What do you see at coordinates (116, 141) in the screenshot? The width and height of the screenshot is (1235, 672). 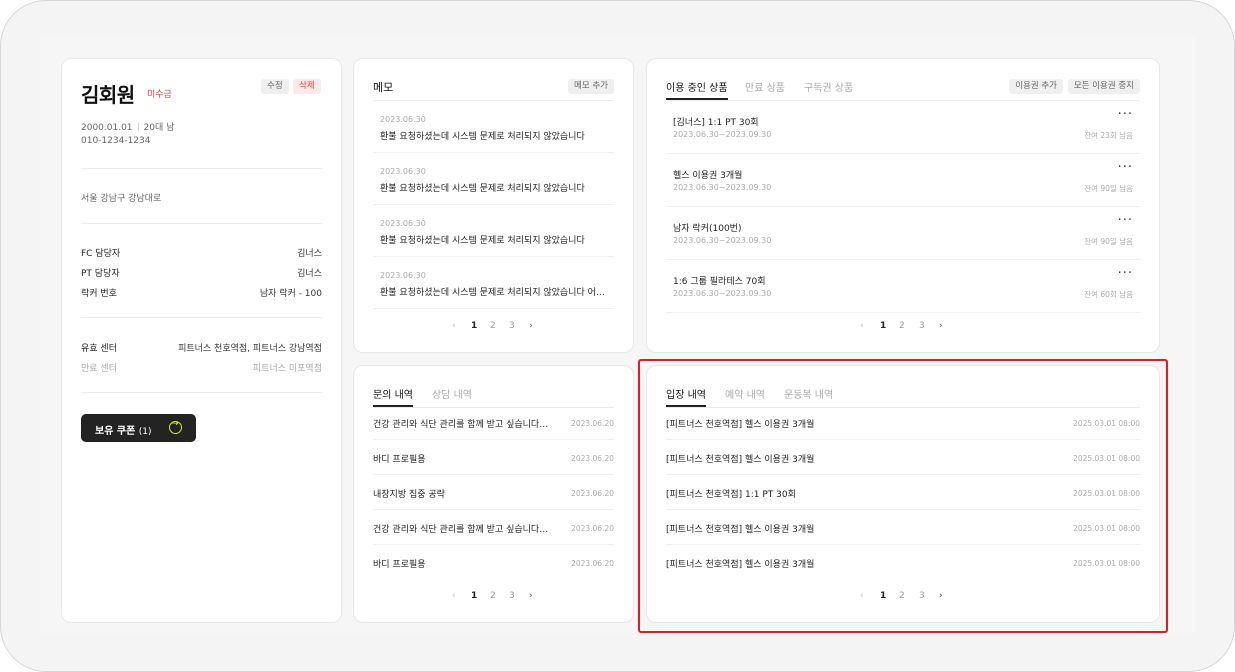 I see `member-phone: 010-1234-1234` at bounding box center [116, 141].